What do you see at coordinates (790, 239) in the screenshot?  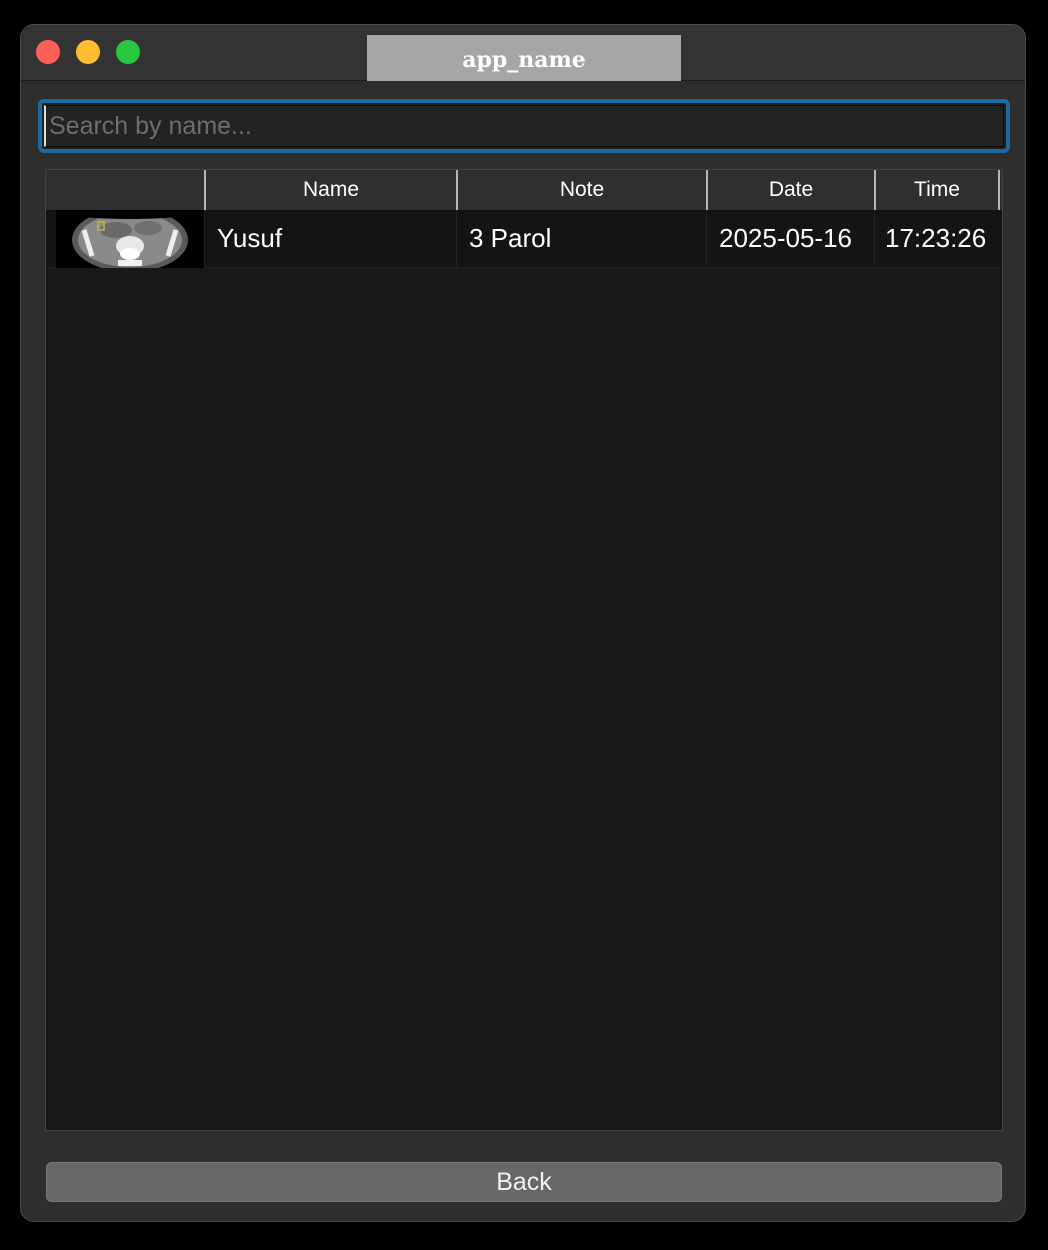 I see `cell-date: 2025-05-16` at bounding box center [790, 239].